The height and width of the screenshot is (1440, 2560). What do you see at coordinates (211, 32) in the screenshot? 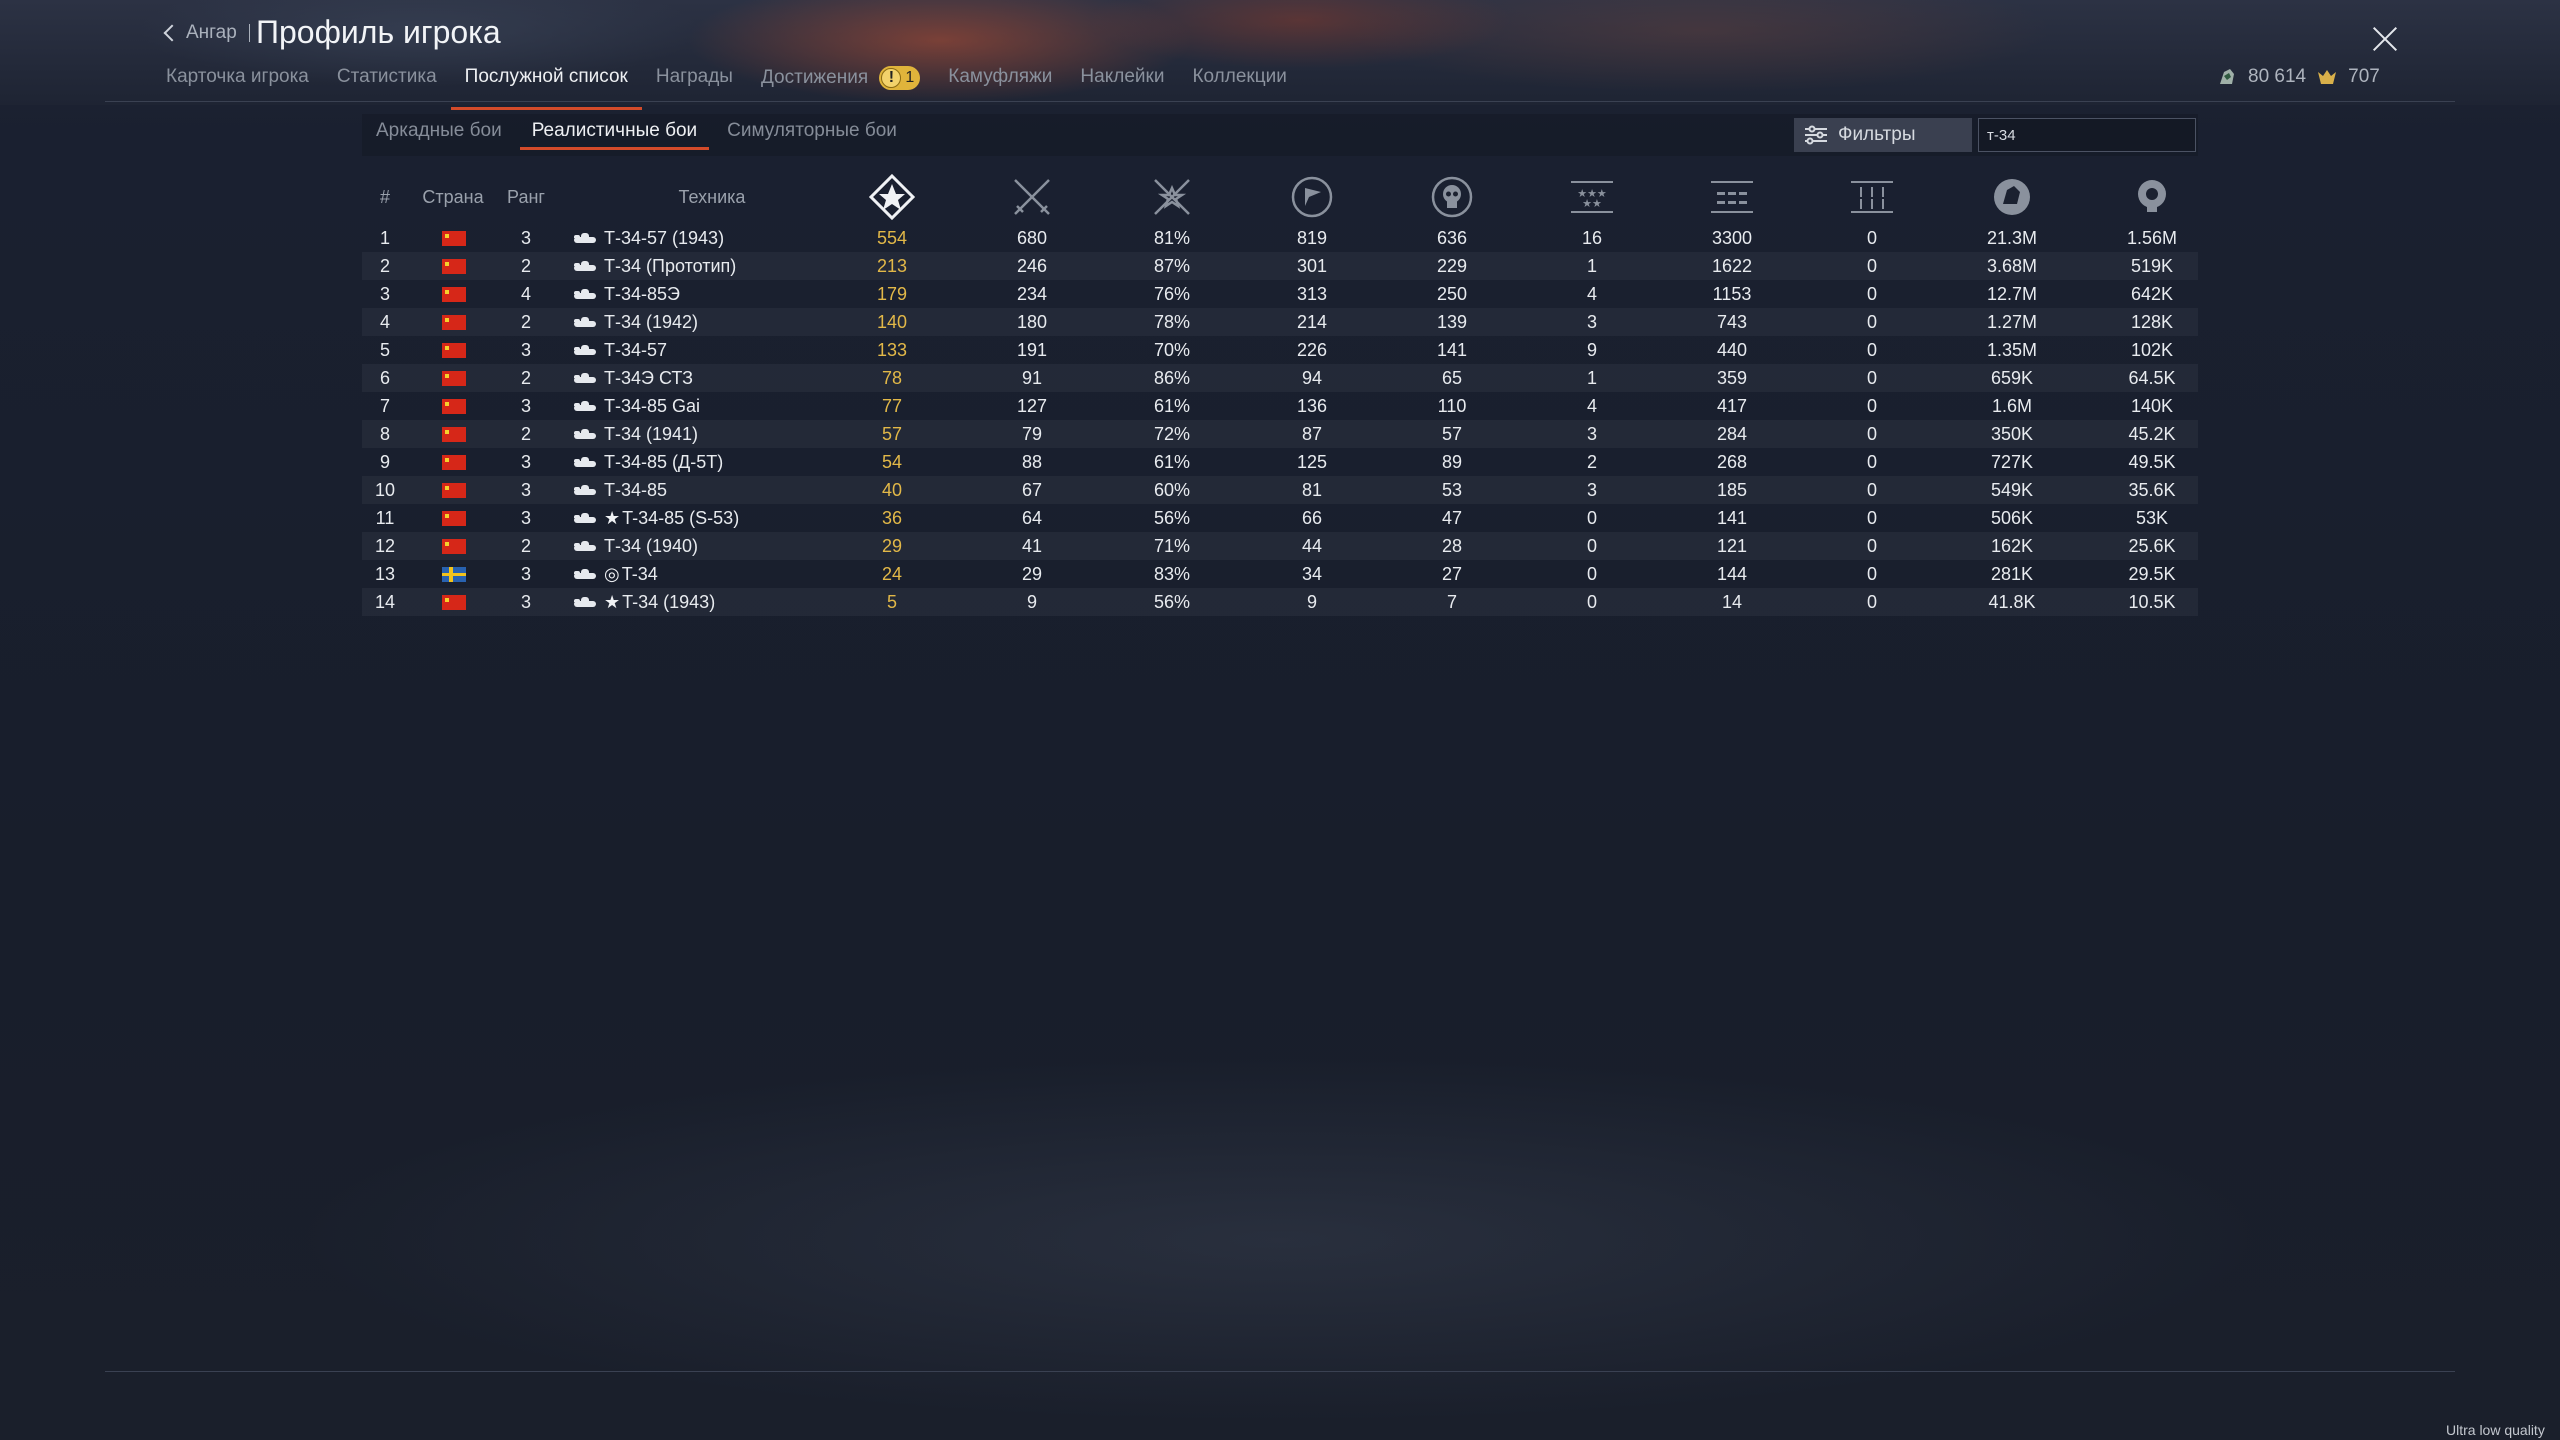
I see `back-label: Ангар` at bounding box center [211, 32].